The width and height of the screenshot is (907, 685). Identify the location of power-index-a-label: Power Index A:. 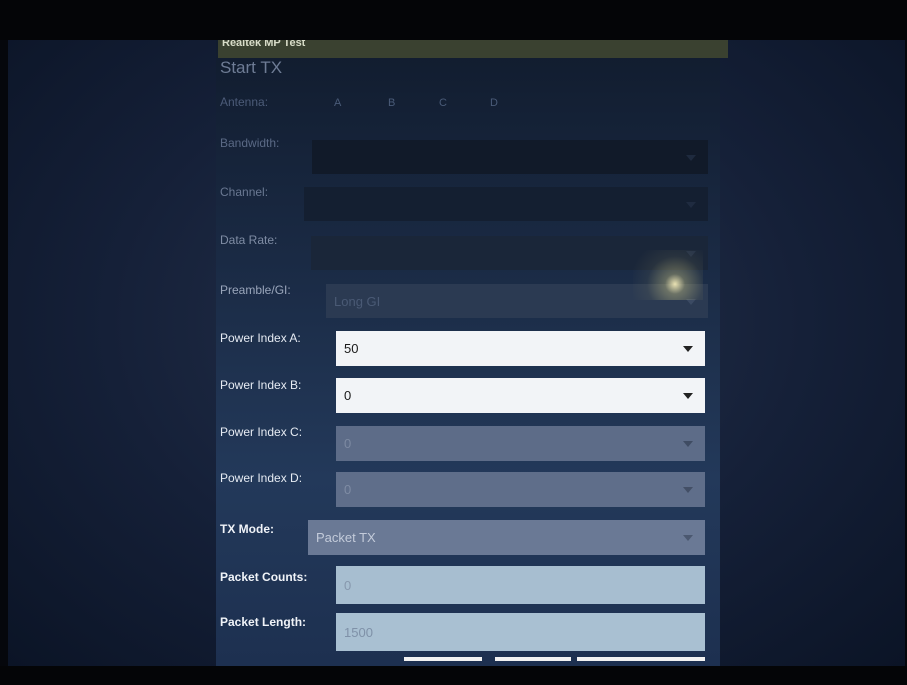
(260, 338).